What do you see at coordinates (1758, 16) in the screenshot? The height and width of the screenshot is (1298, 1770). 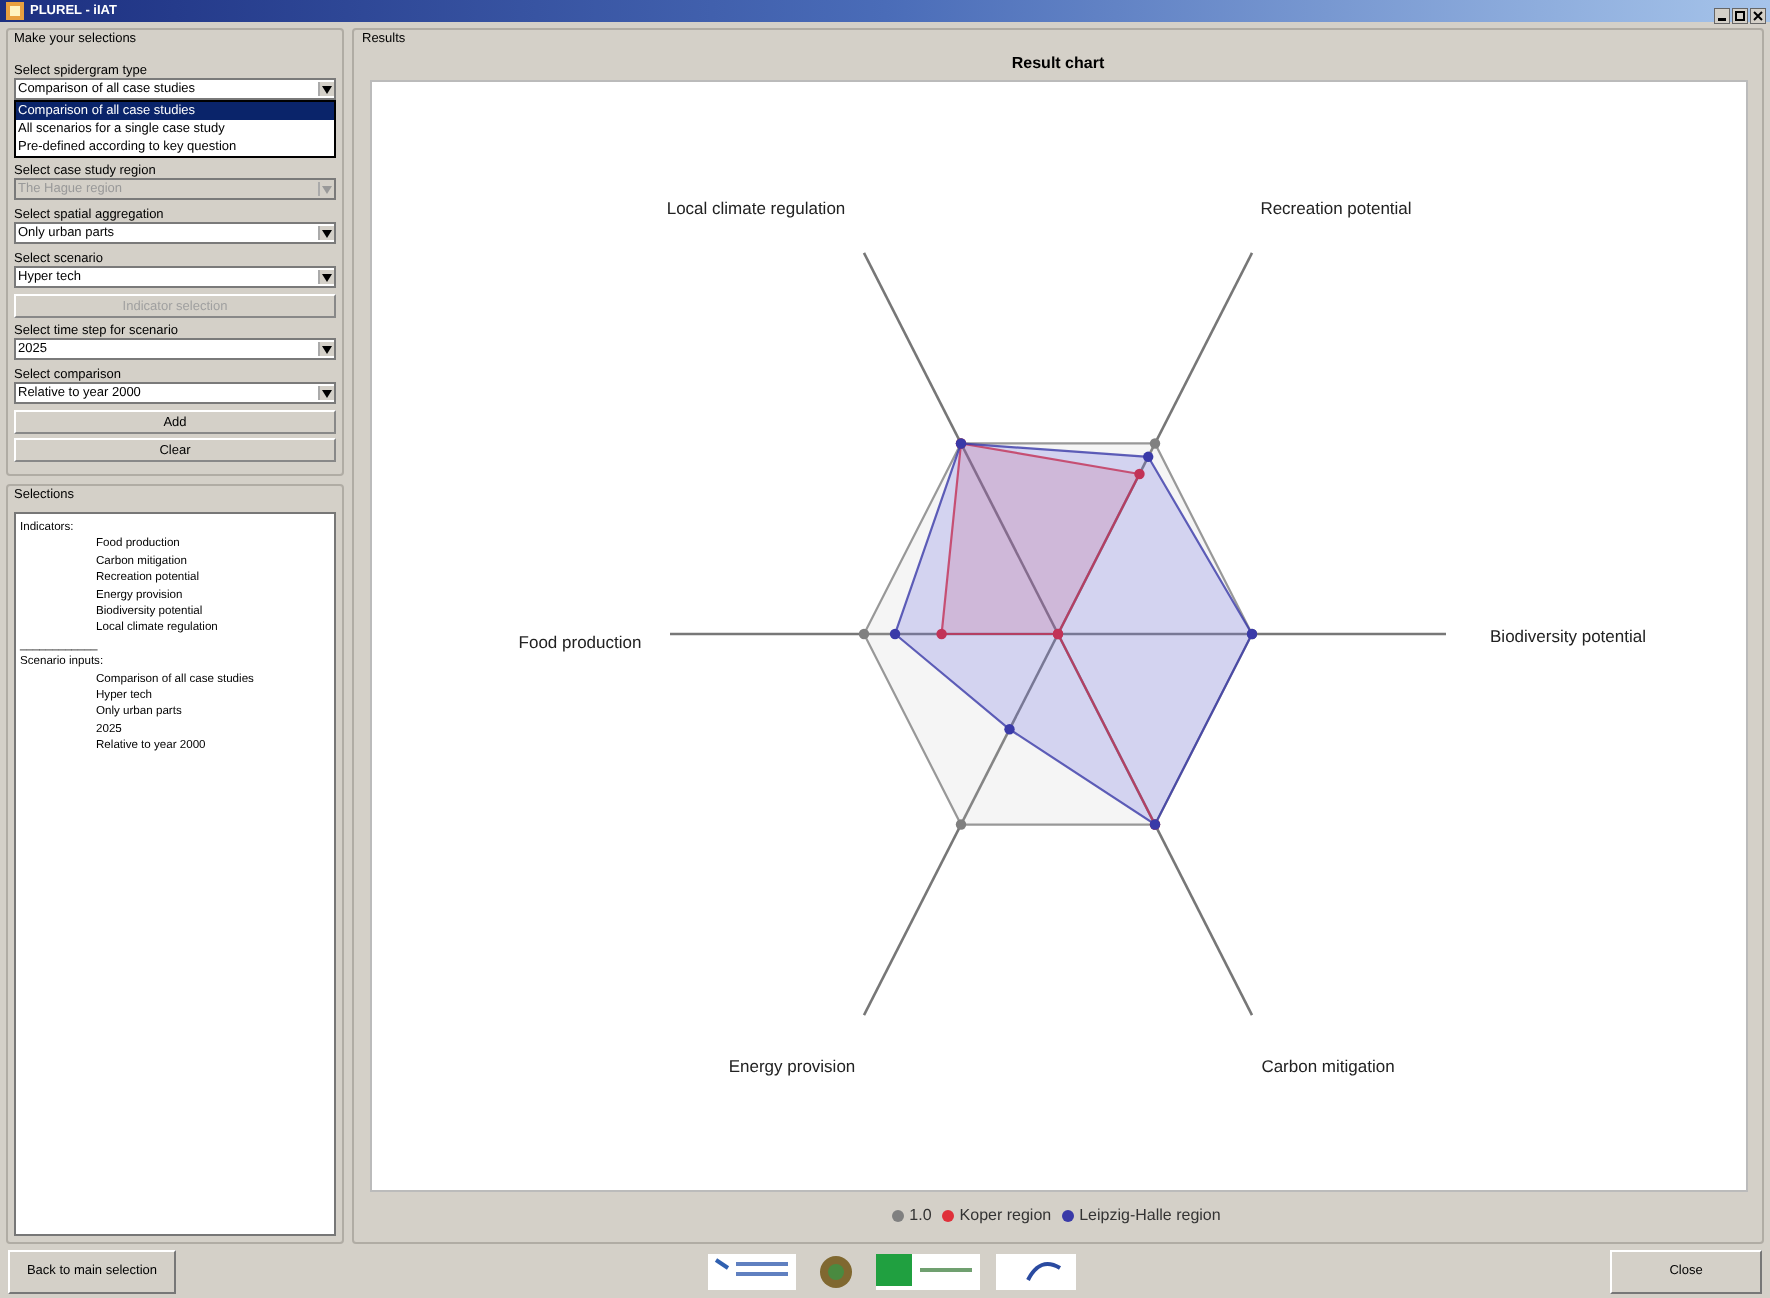 I see `close-icon` at bounding box center [1758, 16].